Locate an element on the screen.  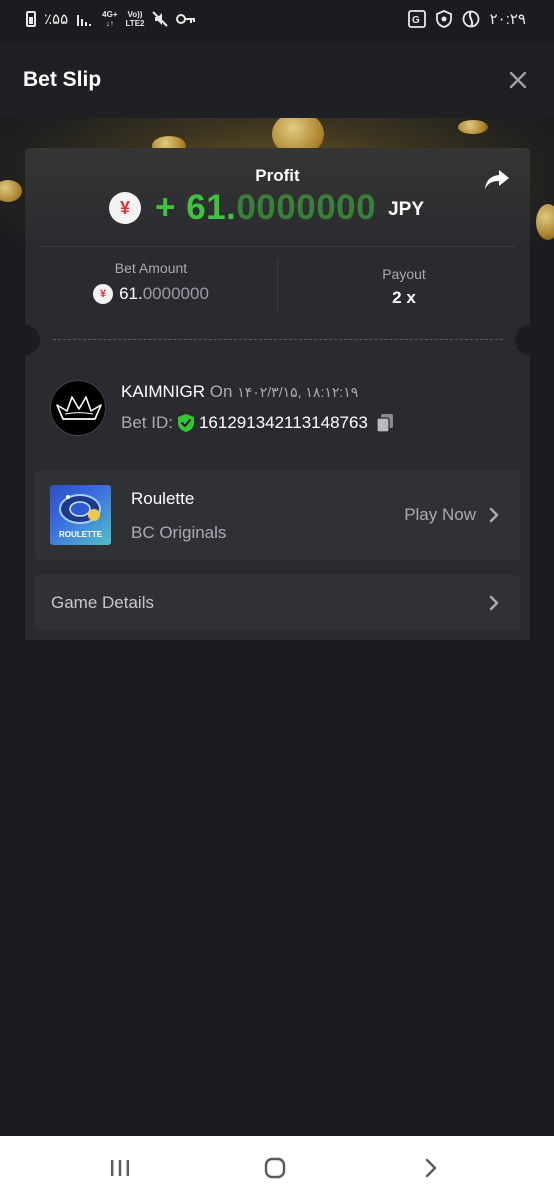
system-nav-bar is located at coordinates (277, 1168).